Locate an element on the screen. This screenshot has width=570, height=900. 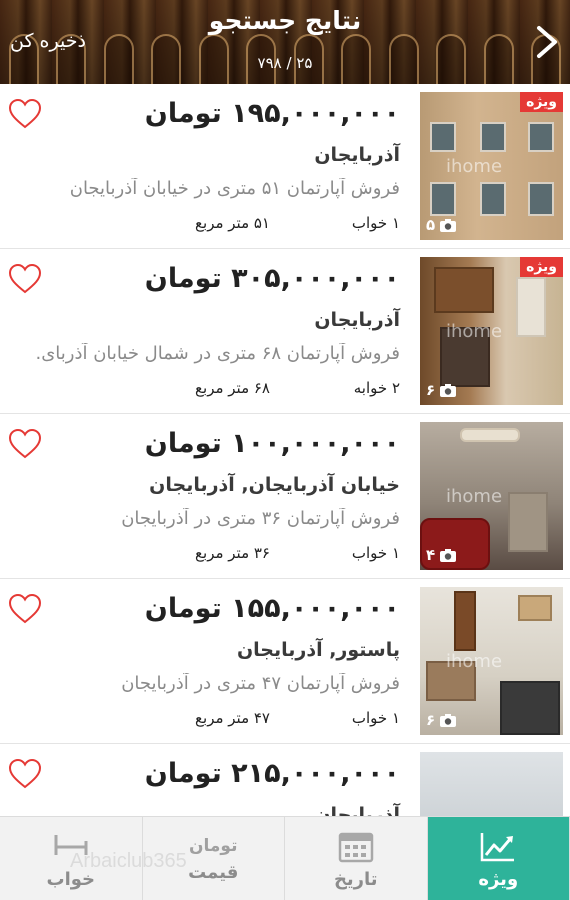
listing-rooms: ۲ خوابه is located at coordinates (376, 388).